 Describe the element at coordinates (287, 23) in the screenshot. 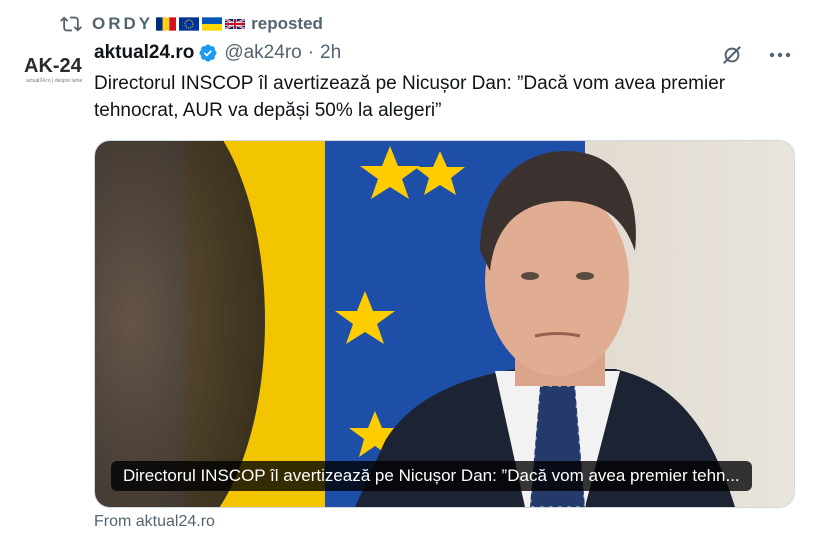

I see `reposted-label: reposted` at that location.